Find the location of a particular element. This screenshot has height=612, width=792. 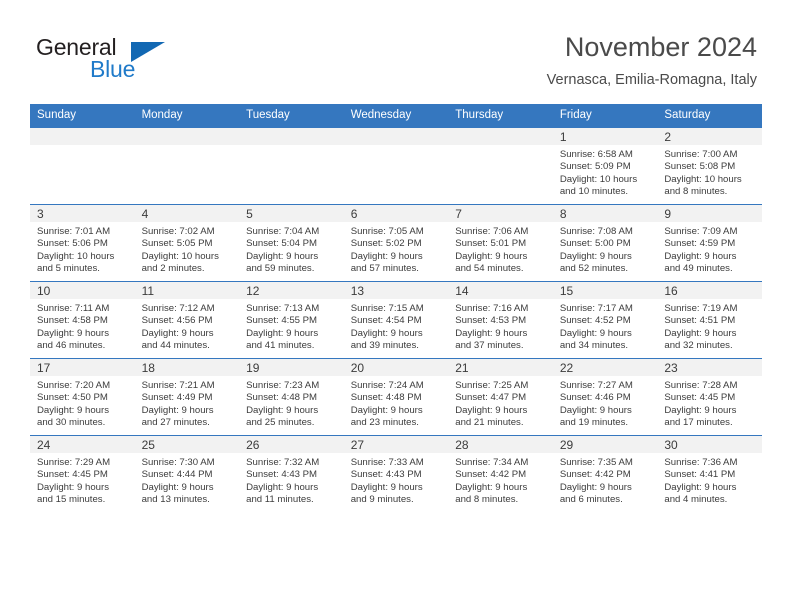

day-number is located at coordinates (291, 136).